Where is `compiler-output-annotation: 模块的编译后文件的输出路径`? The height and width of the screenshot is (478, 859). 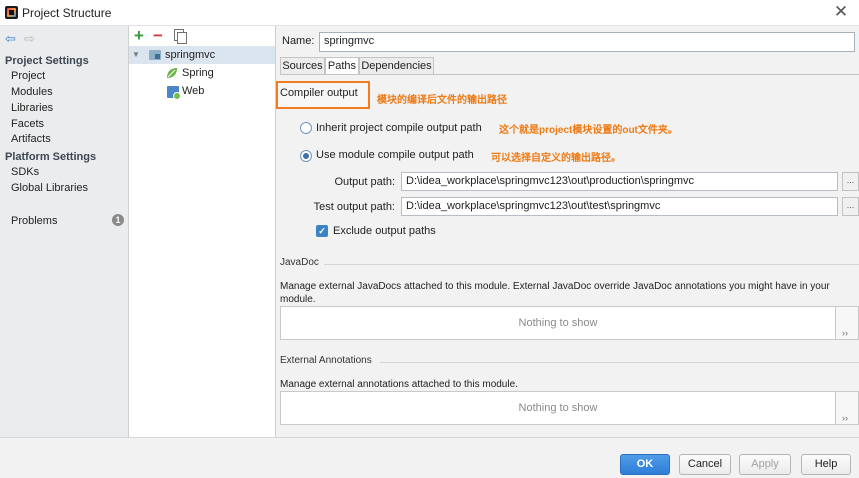 compiler-output-annotation: 模块的编译后文件的输出路径 is located at coordinates (442, 100).